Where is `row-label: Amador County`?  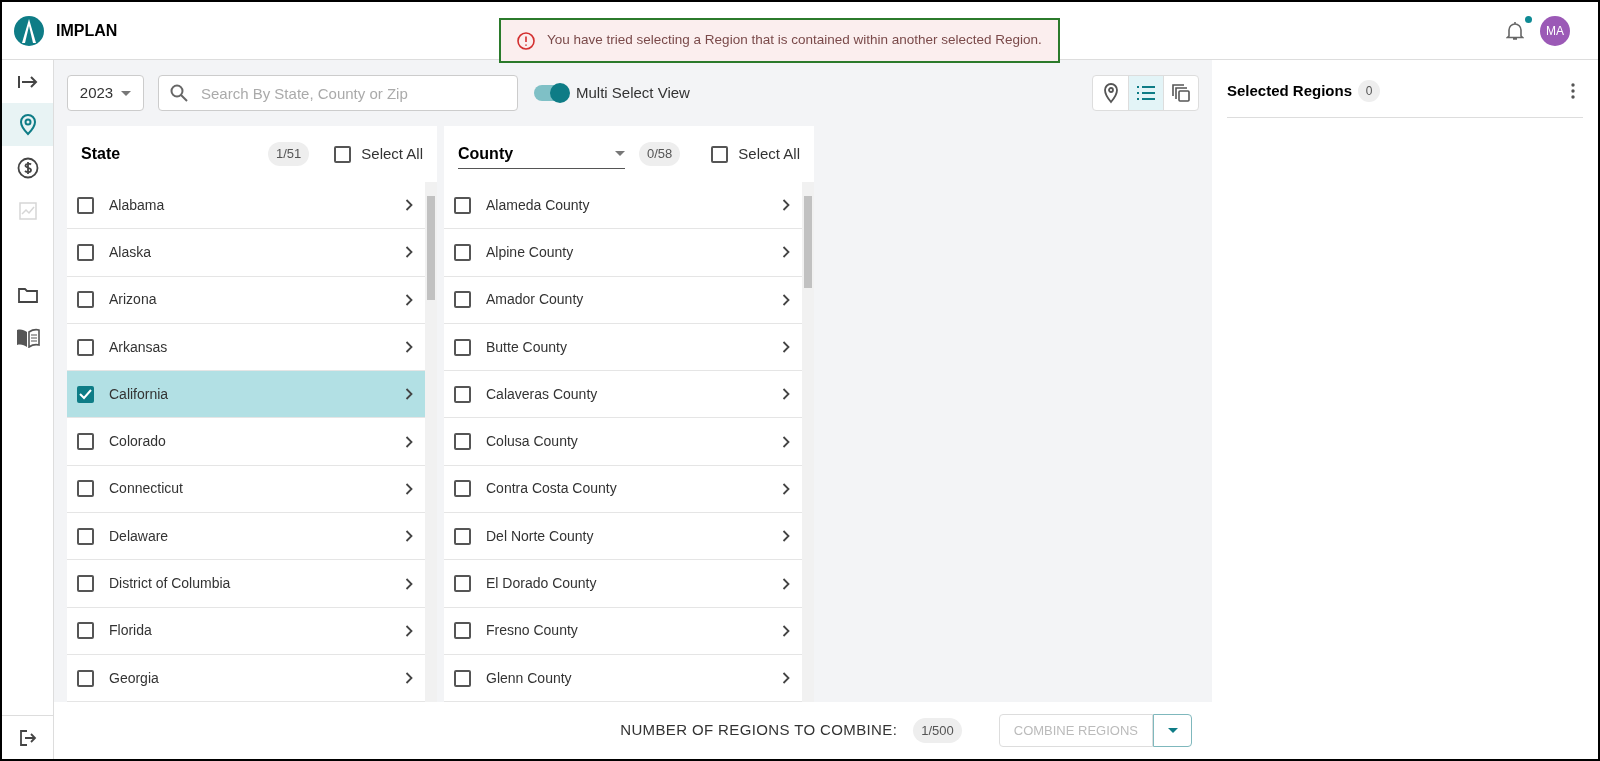 row-label: Amador County is located at coordinates (535, 300).